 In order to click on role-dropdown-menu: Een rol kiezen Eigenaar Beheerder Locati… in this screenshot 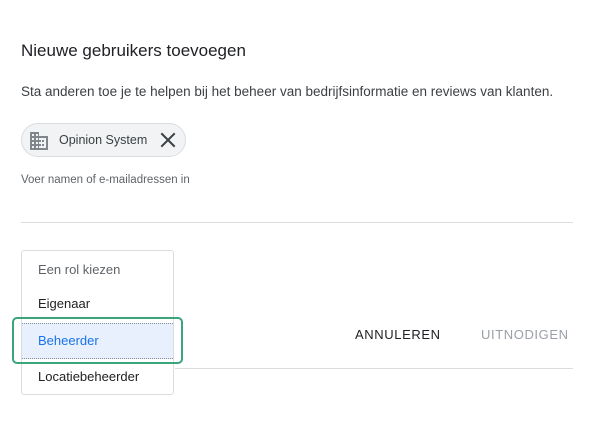, I will do `click(97, 322)`.